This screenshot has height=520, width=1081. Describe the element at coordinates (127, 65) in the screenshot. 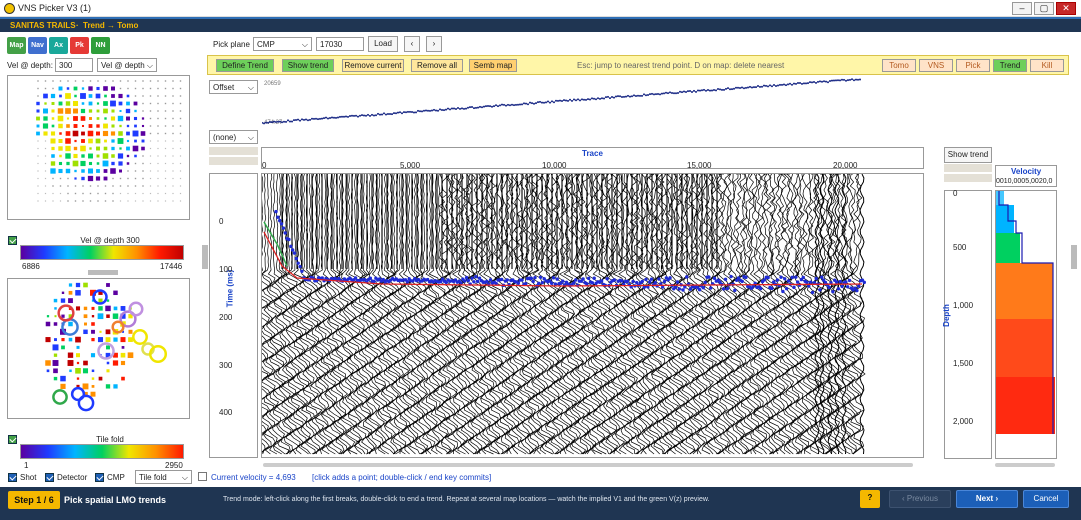

I see `vel-mode-select: Vel @ depth ⌵` at that location.